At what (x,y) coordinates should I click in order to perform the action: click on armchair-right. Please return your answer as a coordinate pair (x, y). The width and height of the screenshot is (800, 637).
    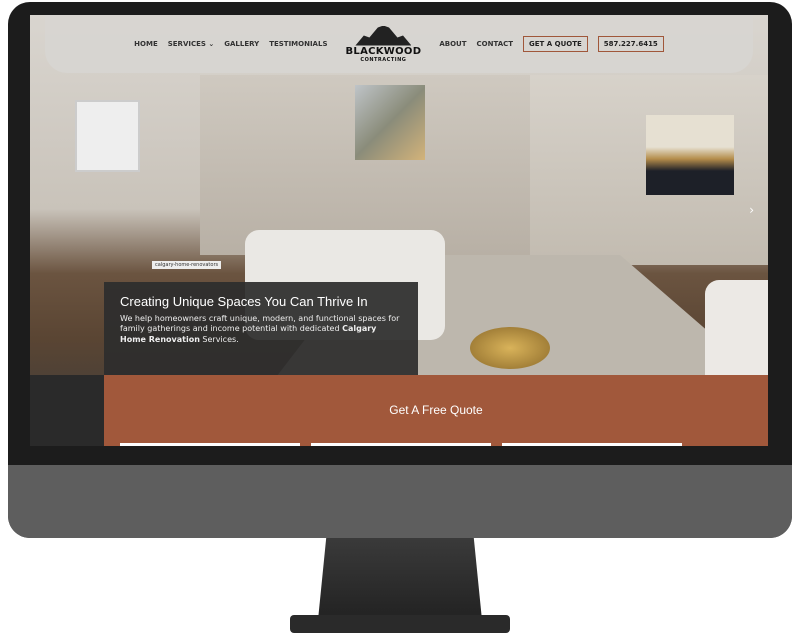
    Looking at the image, I should click on (736, 335).